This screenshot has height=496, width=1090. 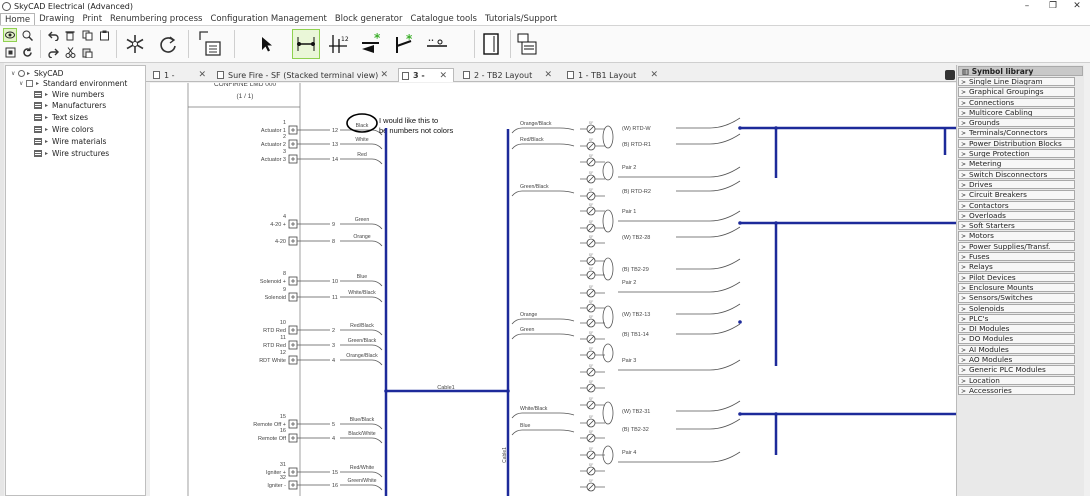 What do you see at coordinates (362, 277) in the screenshot?
I see `wire-color-label: Blue` at bounding box center [362, 277].